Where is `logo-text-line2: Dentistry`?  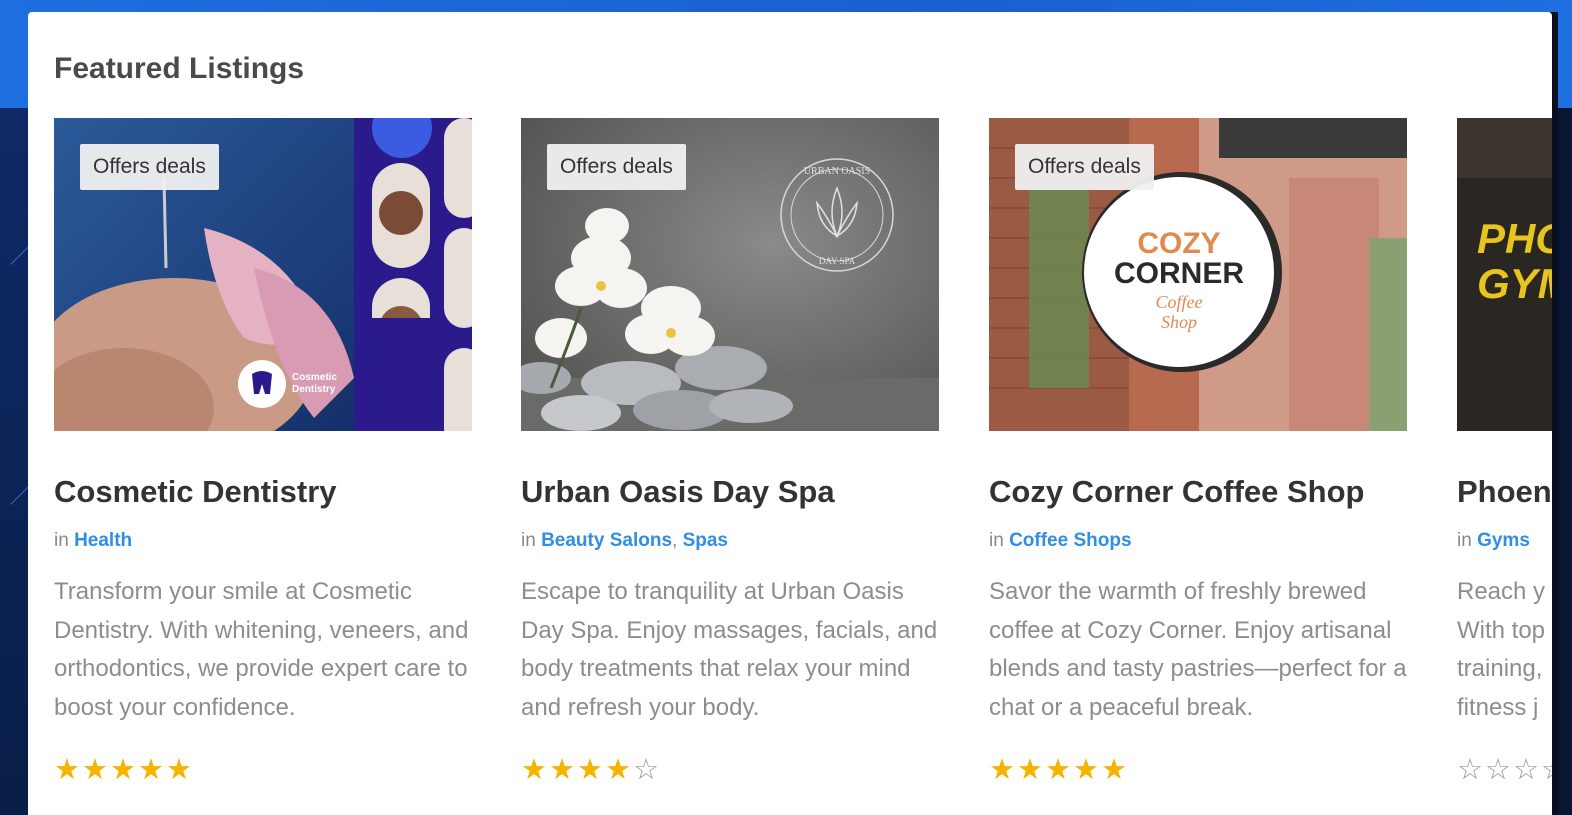 logo-text-line2: Dentistry is located at coordinates (314, 389).